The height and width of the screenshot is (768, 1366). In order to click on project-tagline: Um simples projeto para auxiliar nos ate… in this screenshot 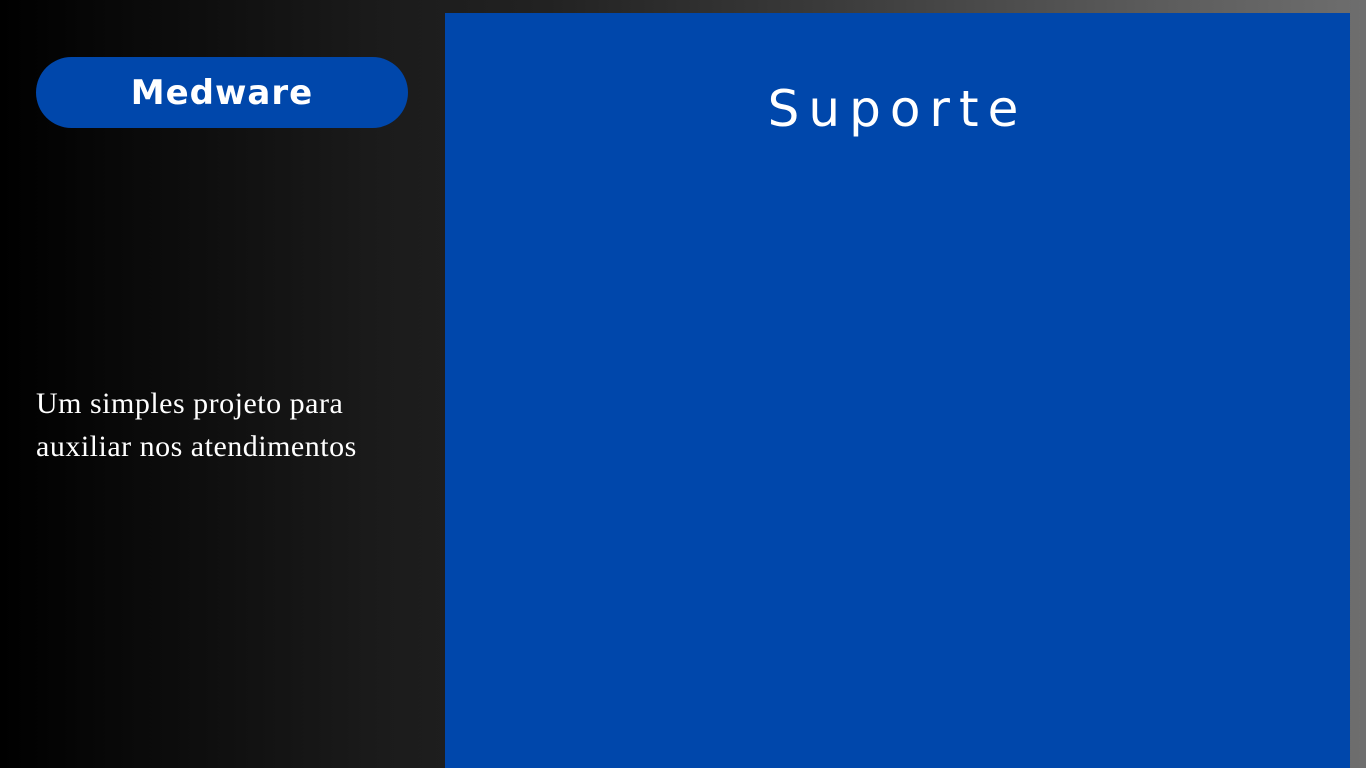, I will do `click(236, 425)`.